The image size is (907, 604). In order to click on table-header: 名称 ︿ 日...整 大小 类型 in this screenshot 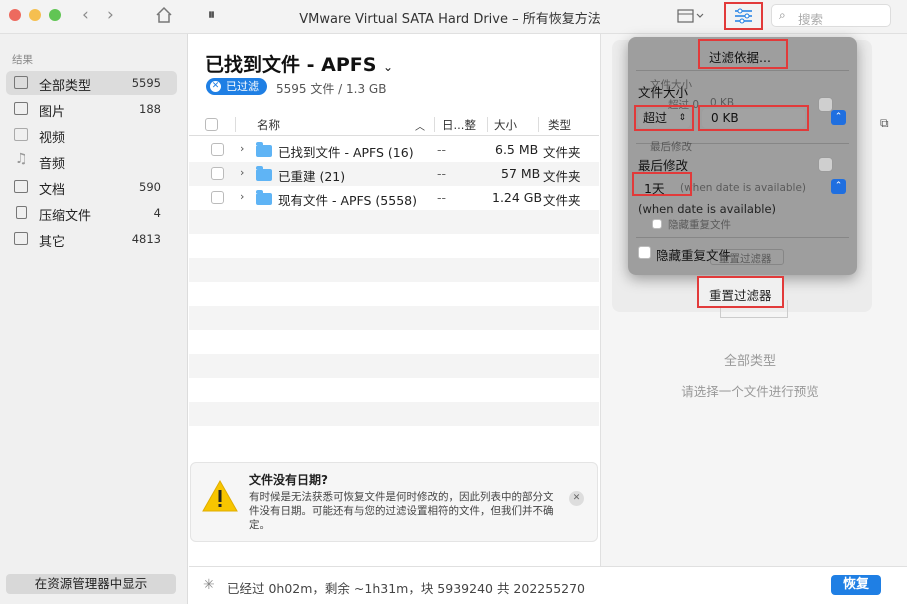, I will do `click(394, 124)`.